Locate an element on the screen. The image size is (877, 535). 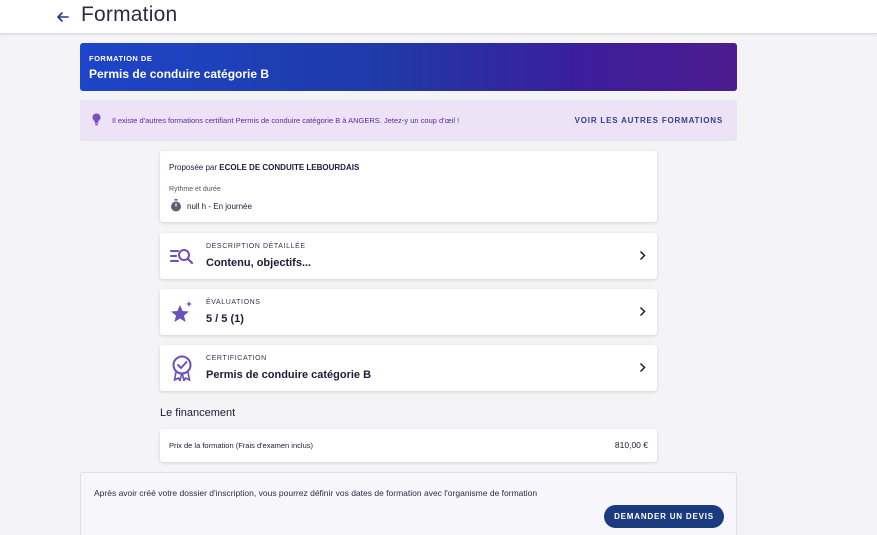
provider-name: ECOLE DE CONDUITE LEBOURDAIS is located at coordinates (289, 167).